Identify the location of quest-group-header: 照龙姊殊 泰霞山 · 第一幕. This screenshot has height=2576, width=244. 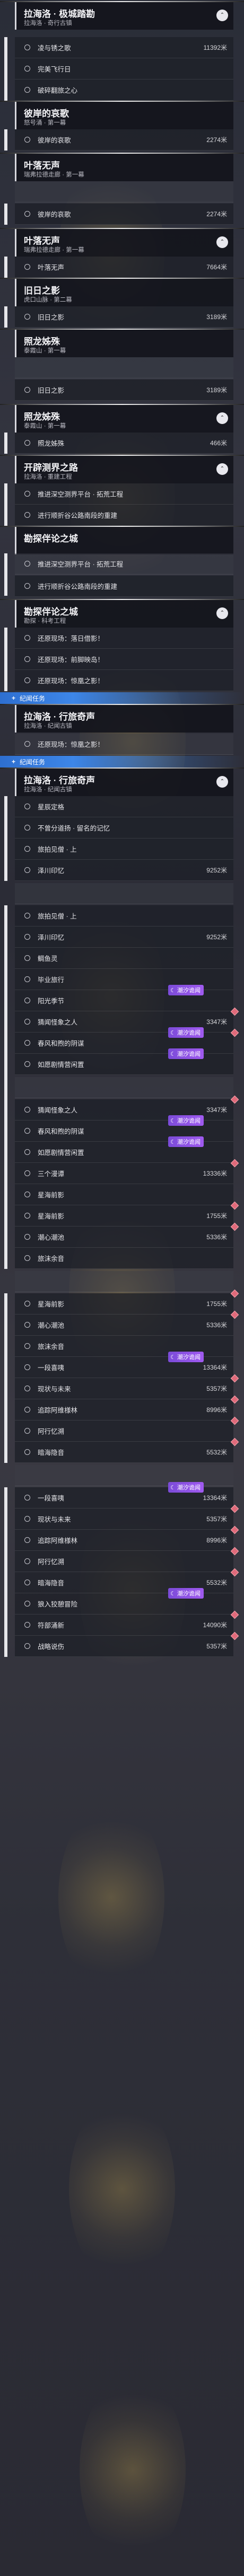
(124, 343).